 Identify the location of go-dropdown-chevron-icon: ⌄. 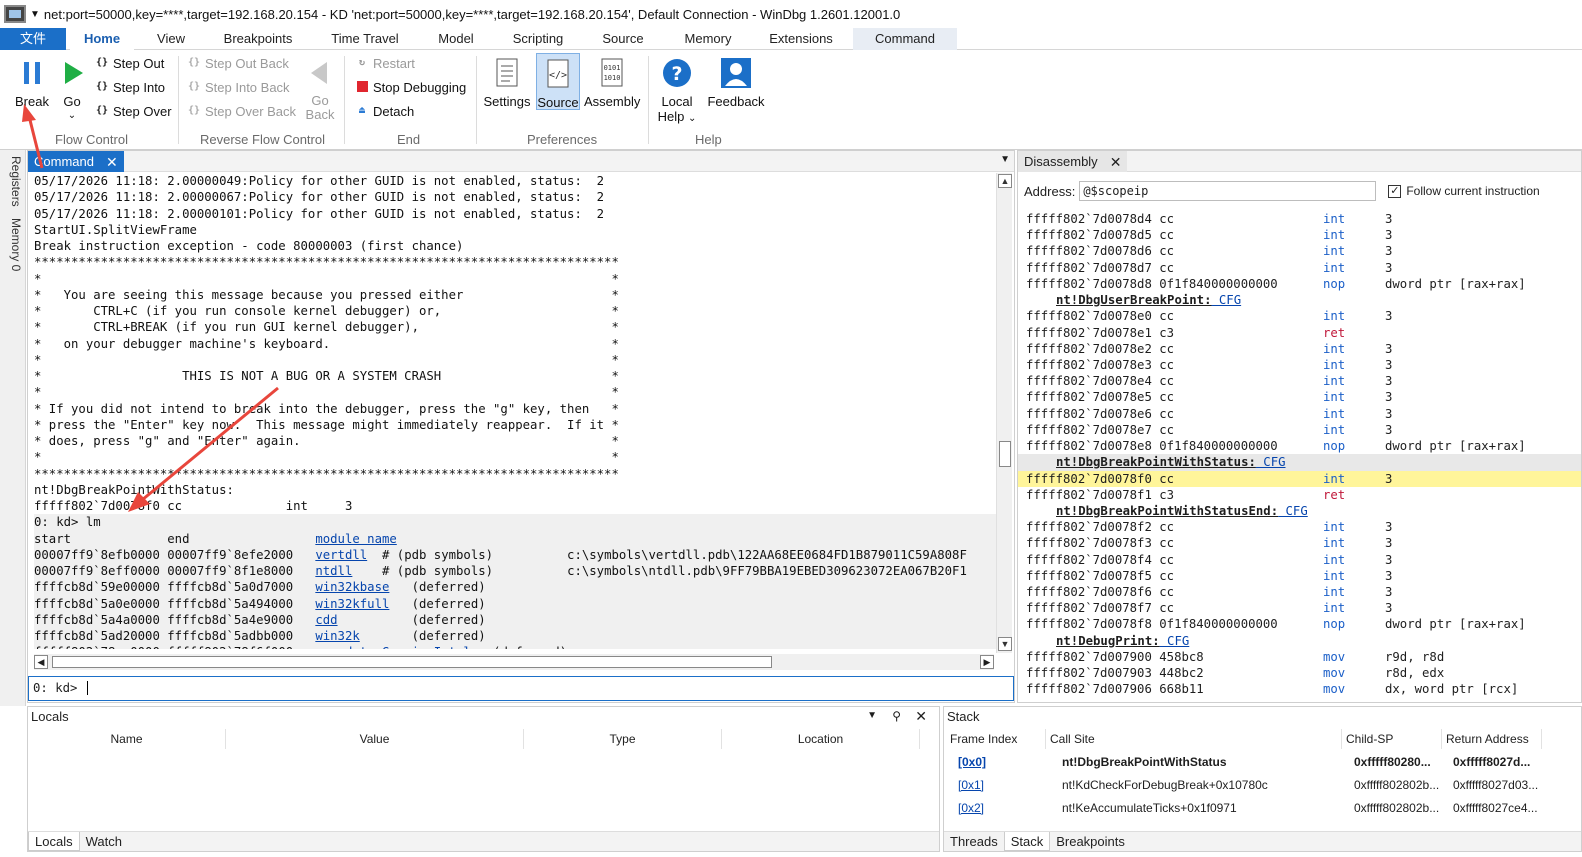
(72, 116).